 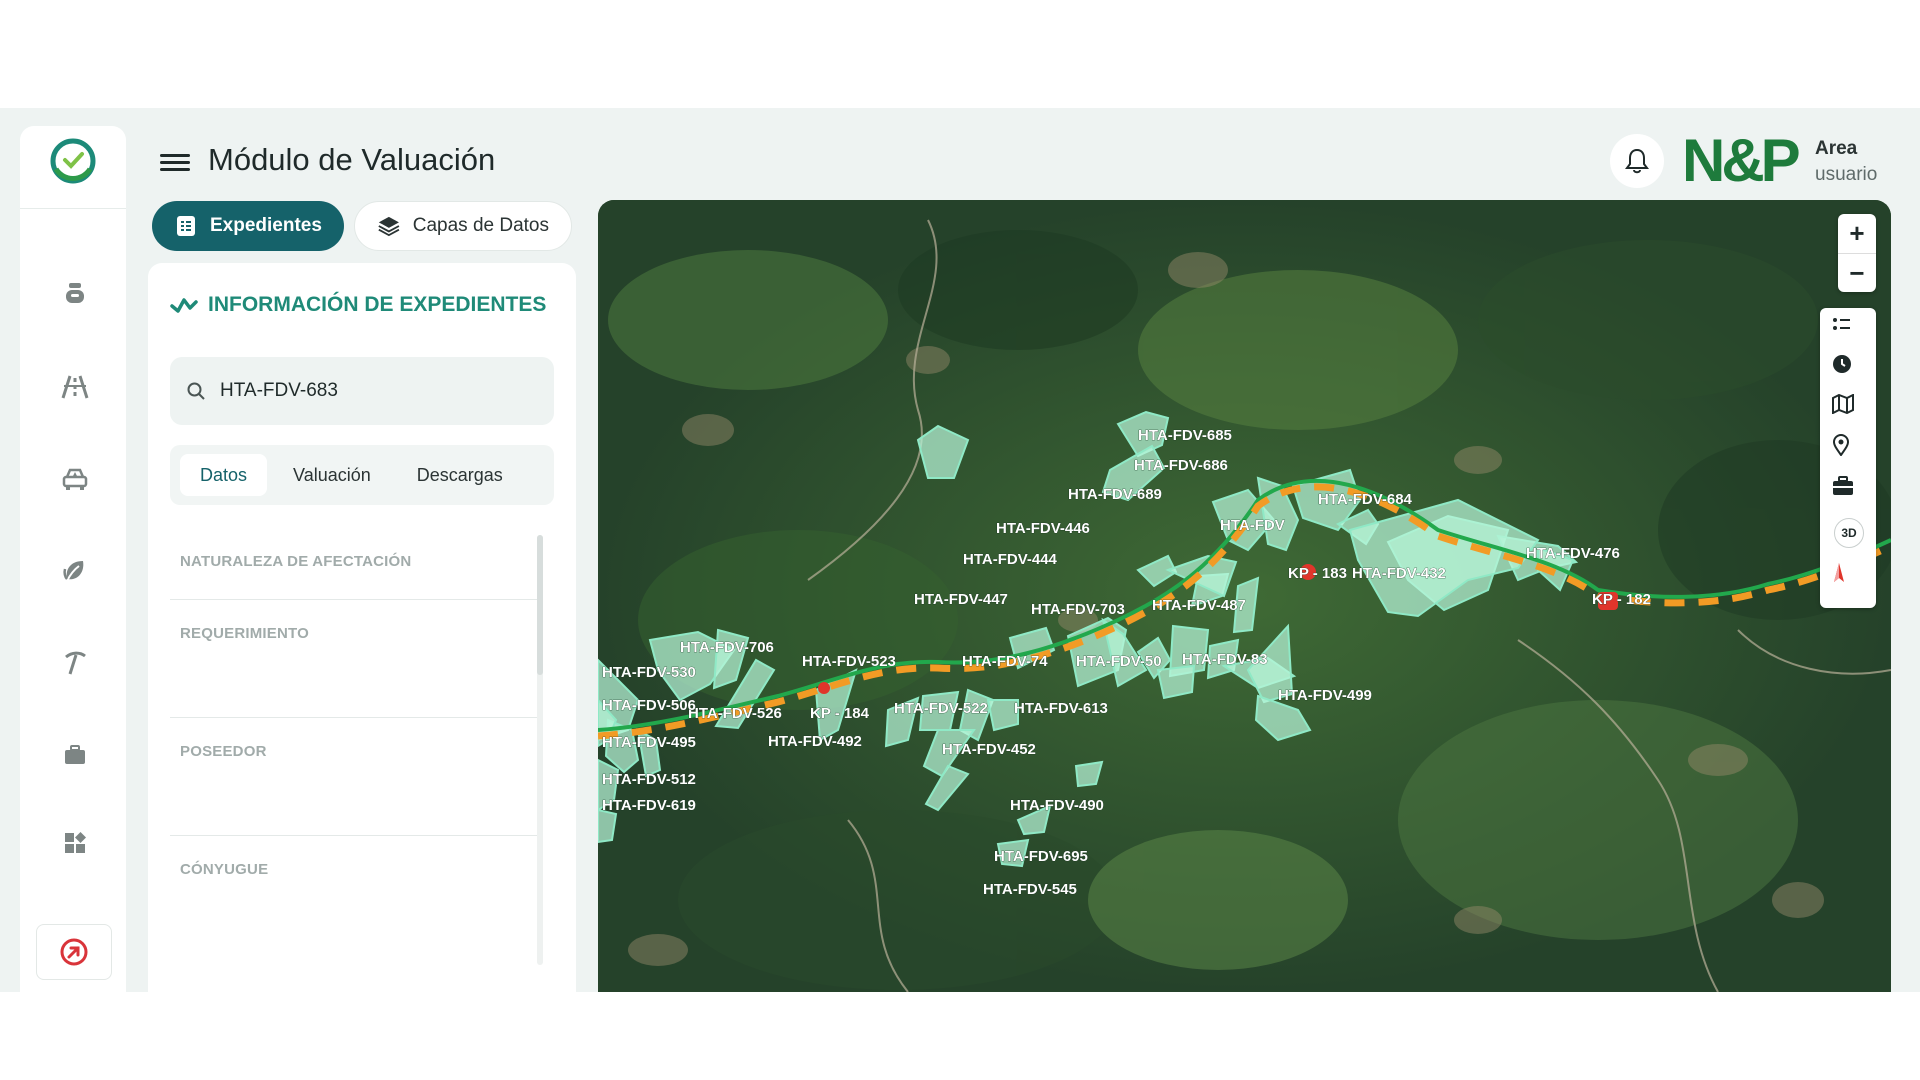 What do you see at coordinates (1057, 806) in the screenshot?
I see `map-label: HTA-FDV-490` at bounding box center [1057, 806].